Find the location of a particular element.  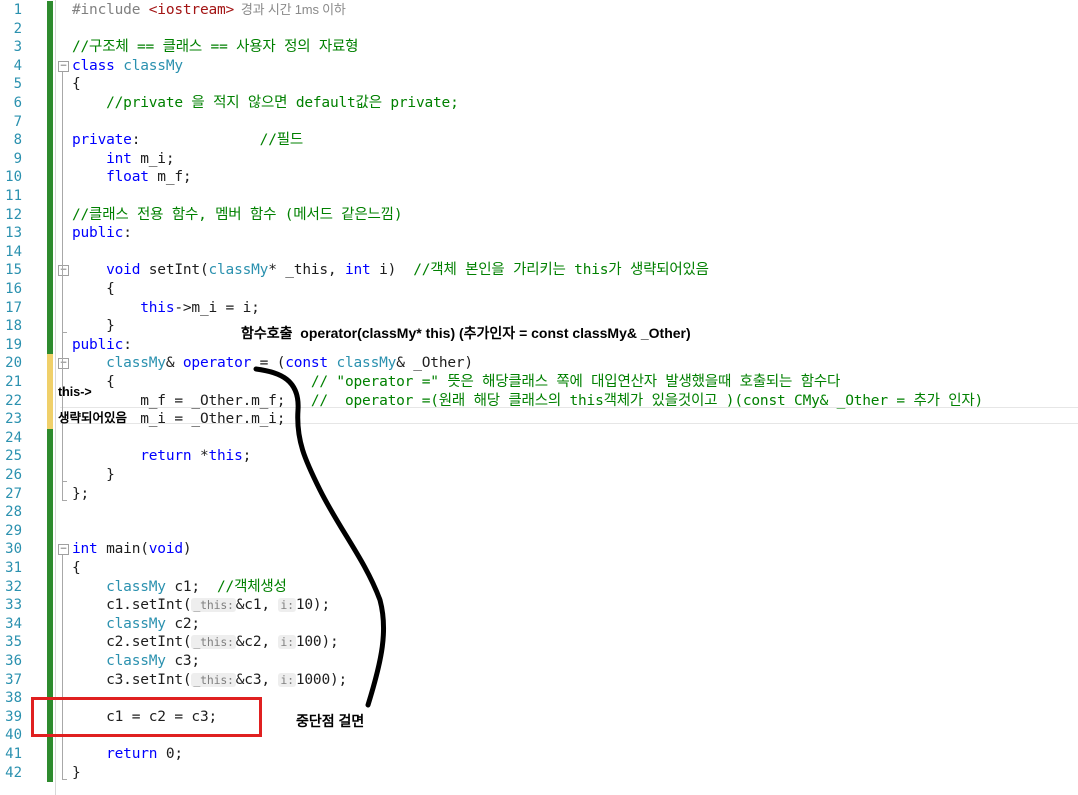

code-line: c3.setInt(_this: &c3, i: 1000); is located at coordinates (209, 680).